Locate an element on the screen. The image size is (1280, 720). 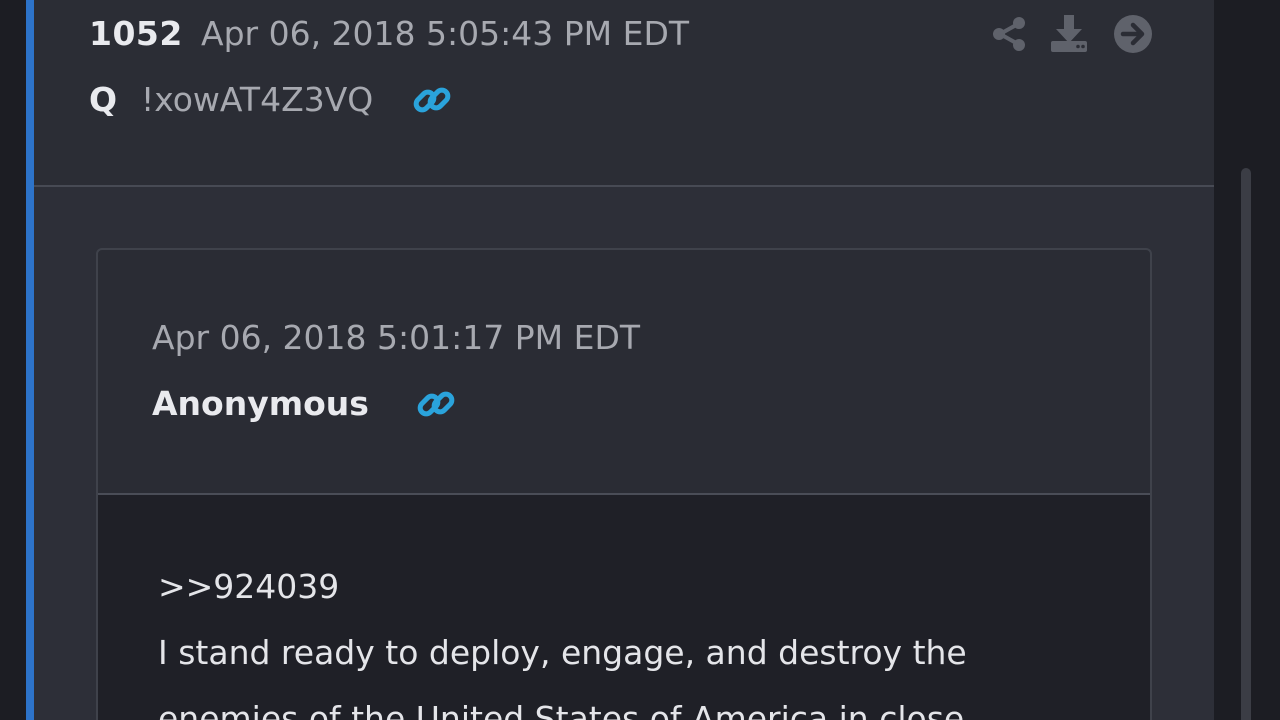
share-icon is located at coordinates (1009, 34).